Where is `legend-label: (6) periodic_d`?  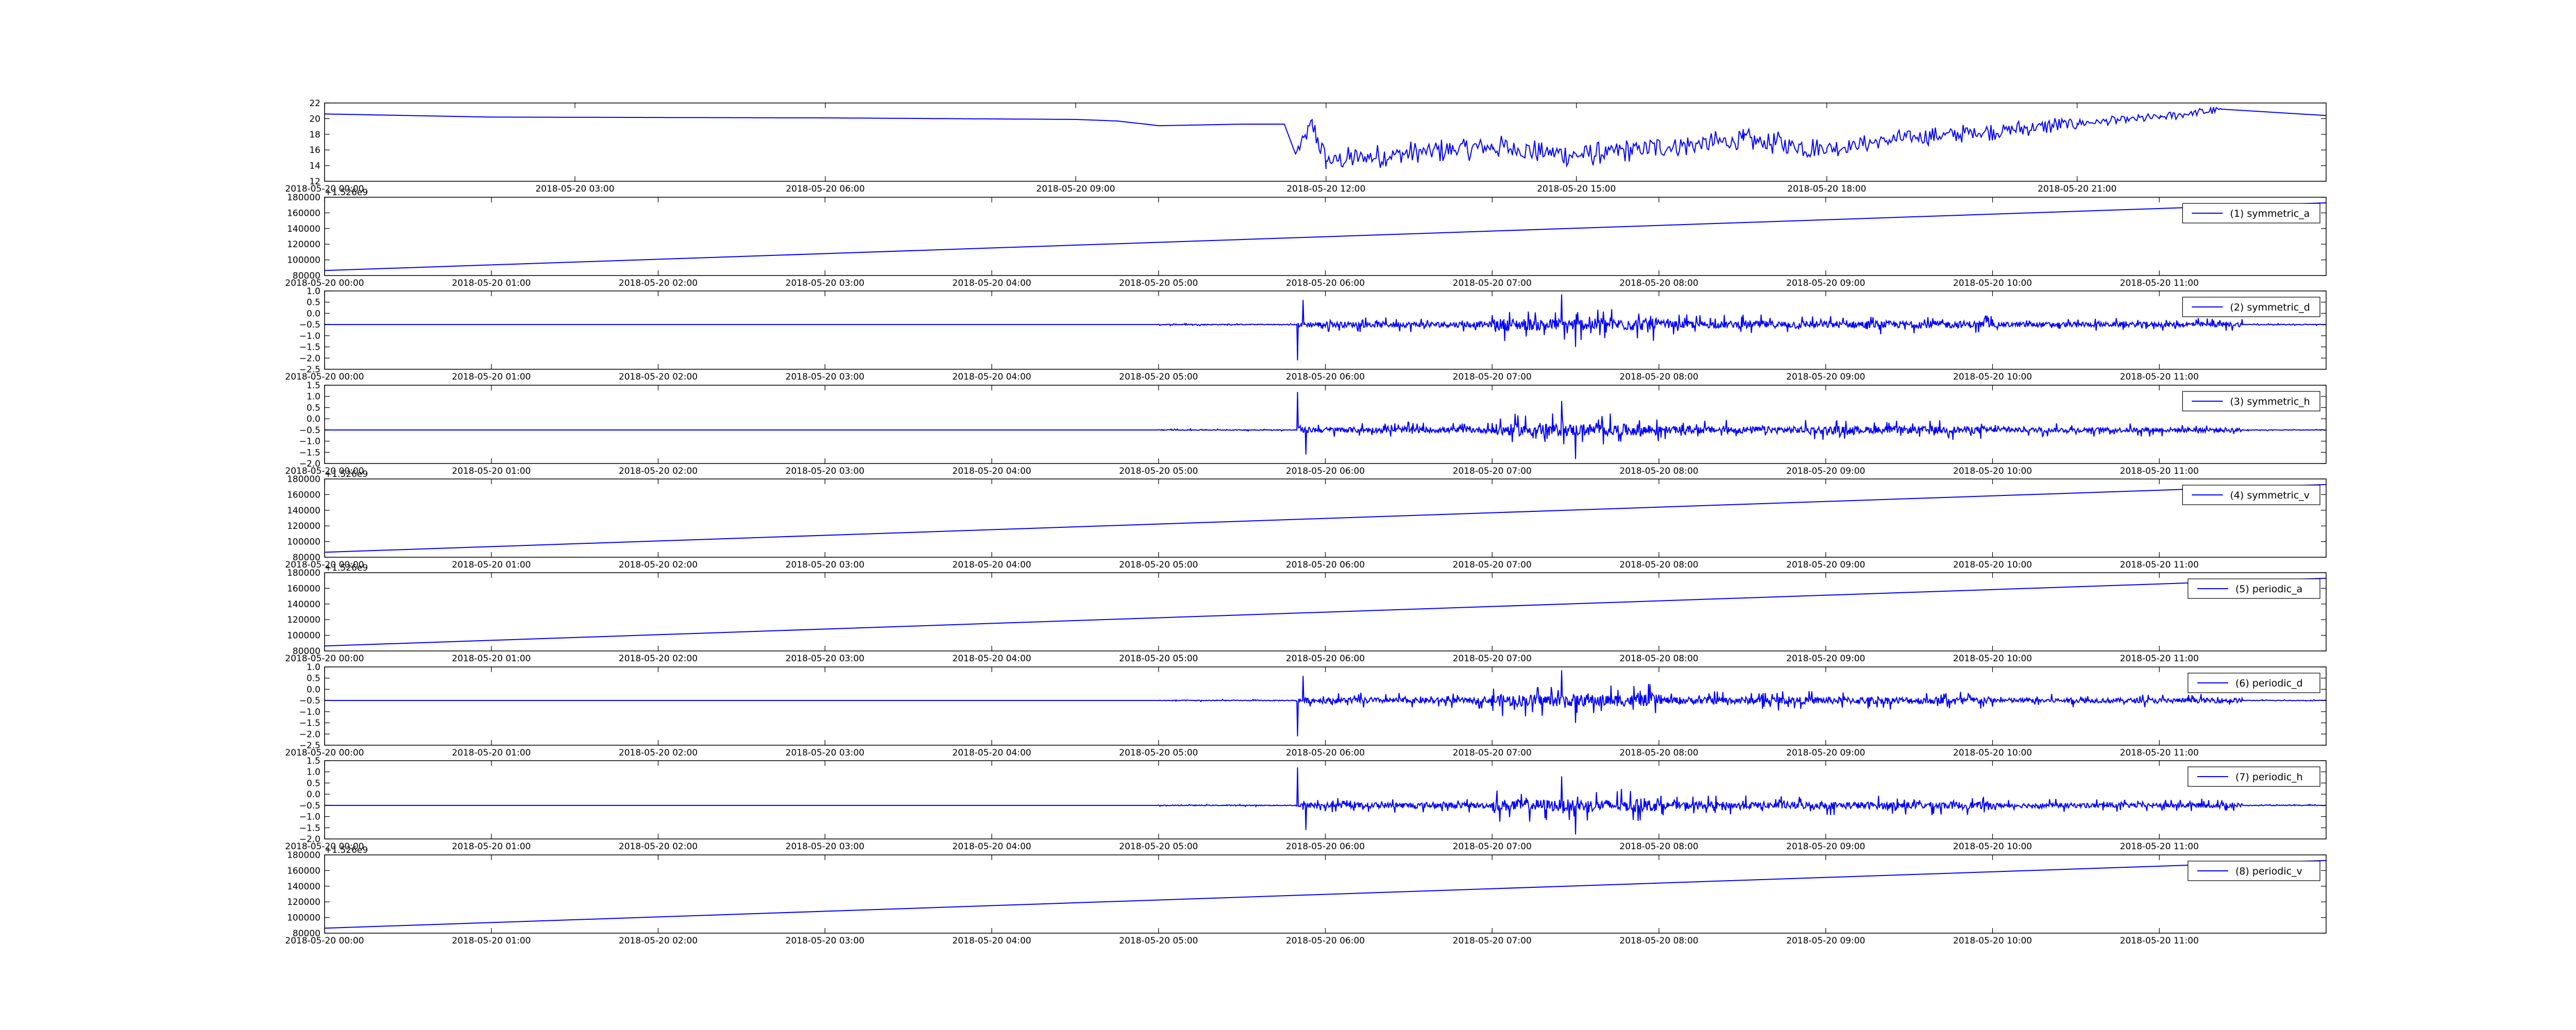 legend-label: (6) periodic_d is located at coordinates (2269, 683).